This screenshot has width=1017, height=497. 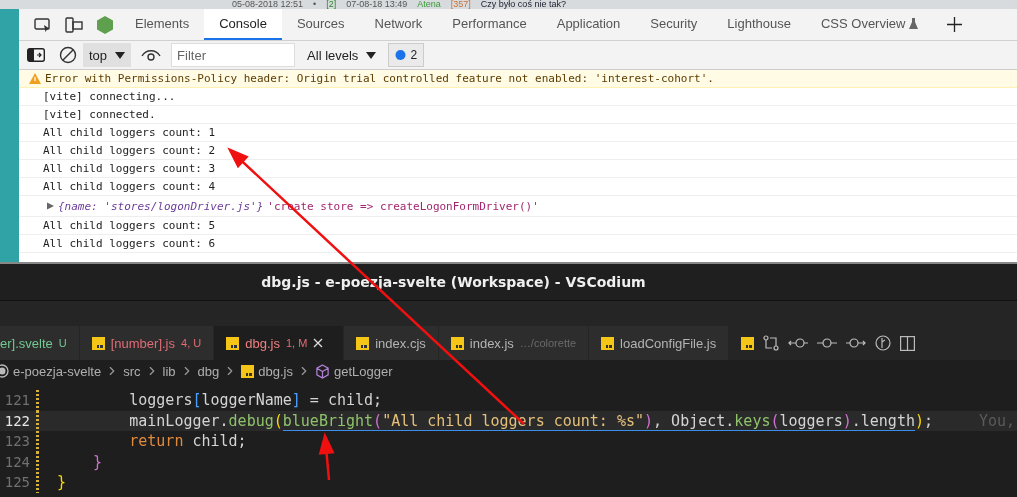 I want to click on close-icon, so click(x=318, y=343).